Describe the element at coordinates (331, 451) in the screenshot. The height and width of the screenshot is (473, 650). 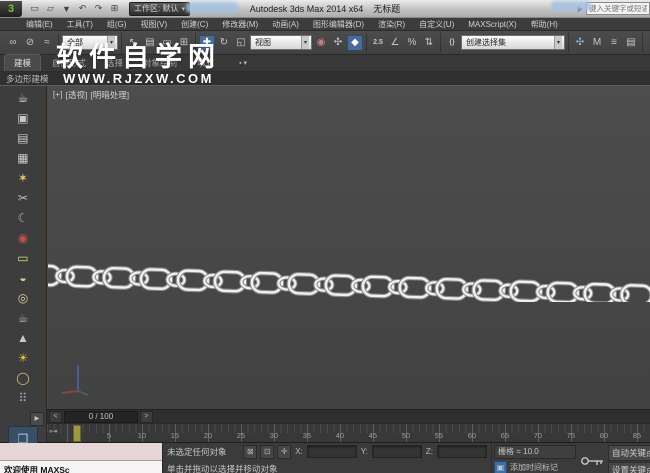
I see `x-coordinate-field` at that location.